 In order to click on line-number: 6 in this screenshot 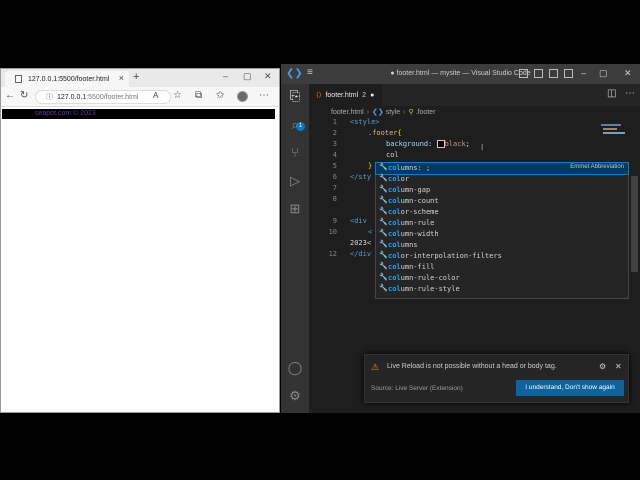, I will do `click(334, 177)`.